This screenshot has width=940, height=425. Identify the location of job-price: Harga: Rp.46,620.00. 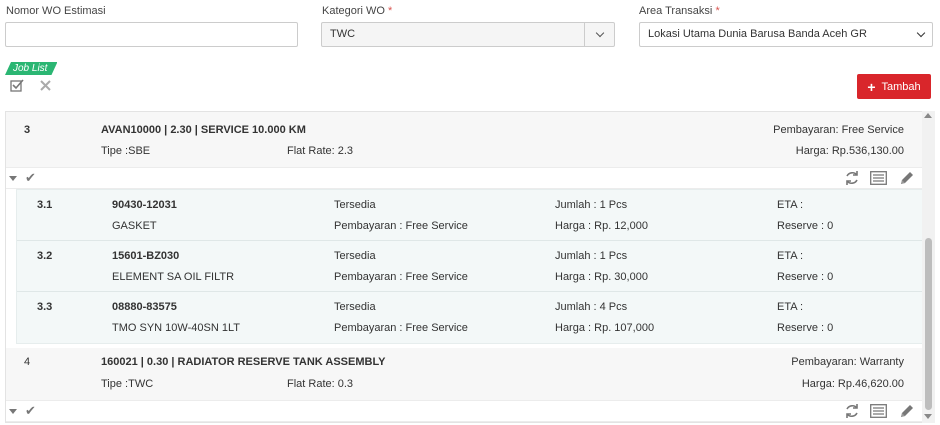
(852, 384).